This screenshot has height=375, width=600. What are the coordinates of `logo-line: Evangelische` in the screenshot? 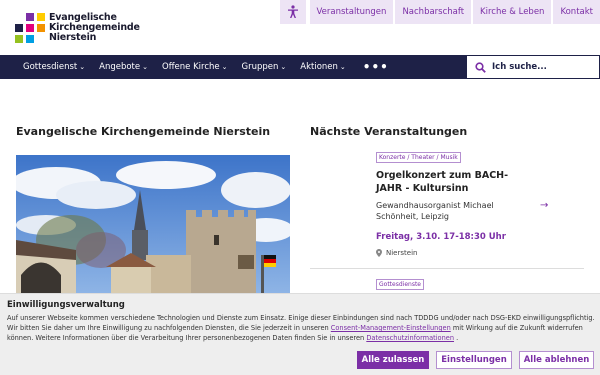 It's located at (83, 17).